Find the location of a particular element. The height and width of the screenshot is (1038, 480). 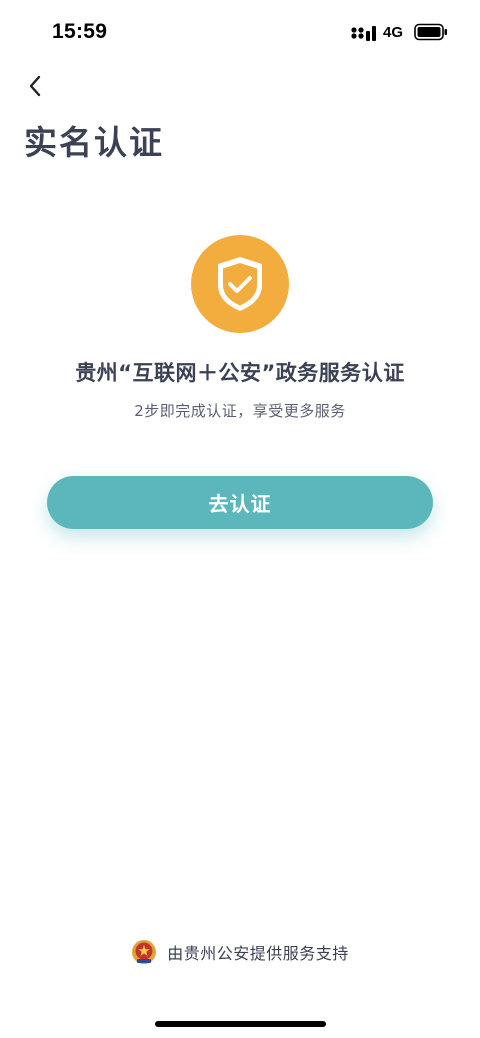

page-title: 实名认证 is located at coordinates (94, 142).